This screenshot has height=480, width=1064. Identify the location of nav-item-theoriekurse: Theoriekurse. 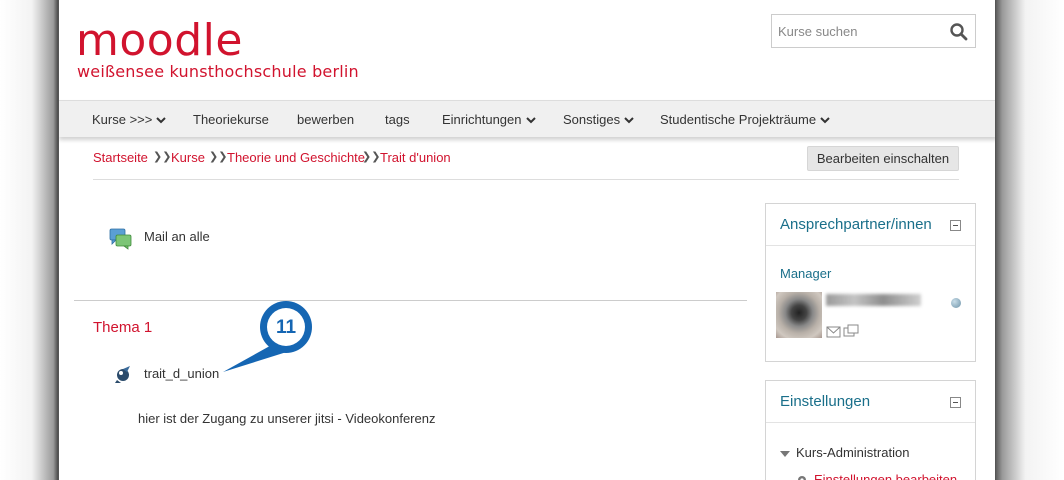
(231, 119).